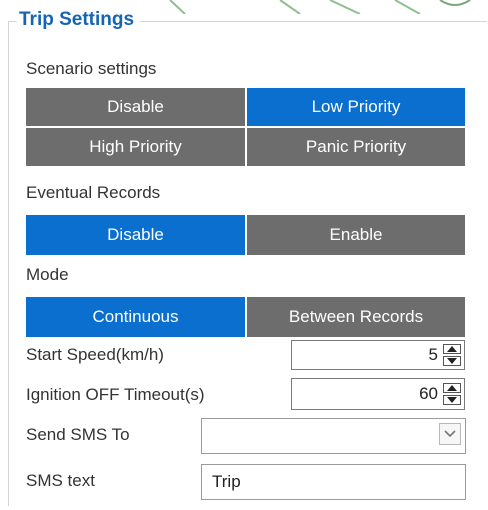  Describe the element at coordinates (60, 480) in the screenshot. I see `sms-text-label: SMS text` at that location.